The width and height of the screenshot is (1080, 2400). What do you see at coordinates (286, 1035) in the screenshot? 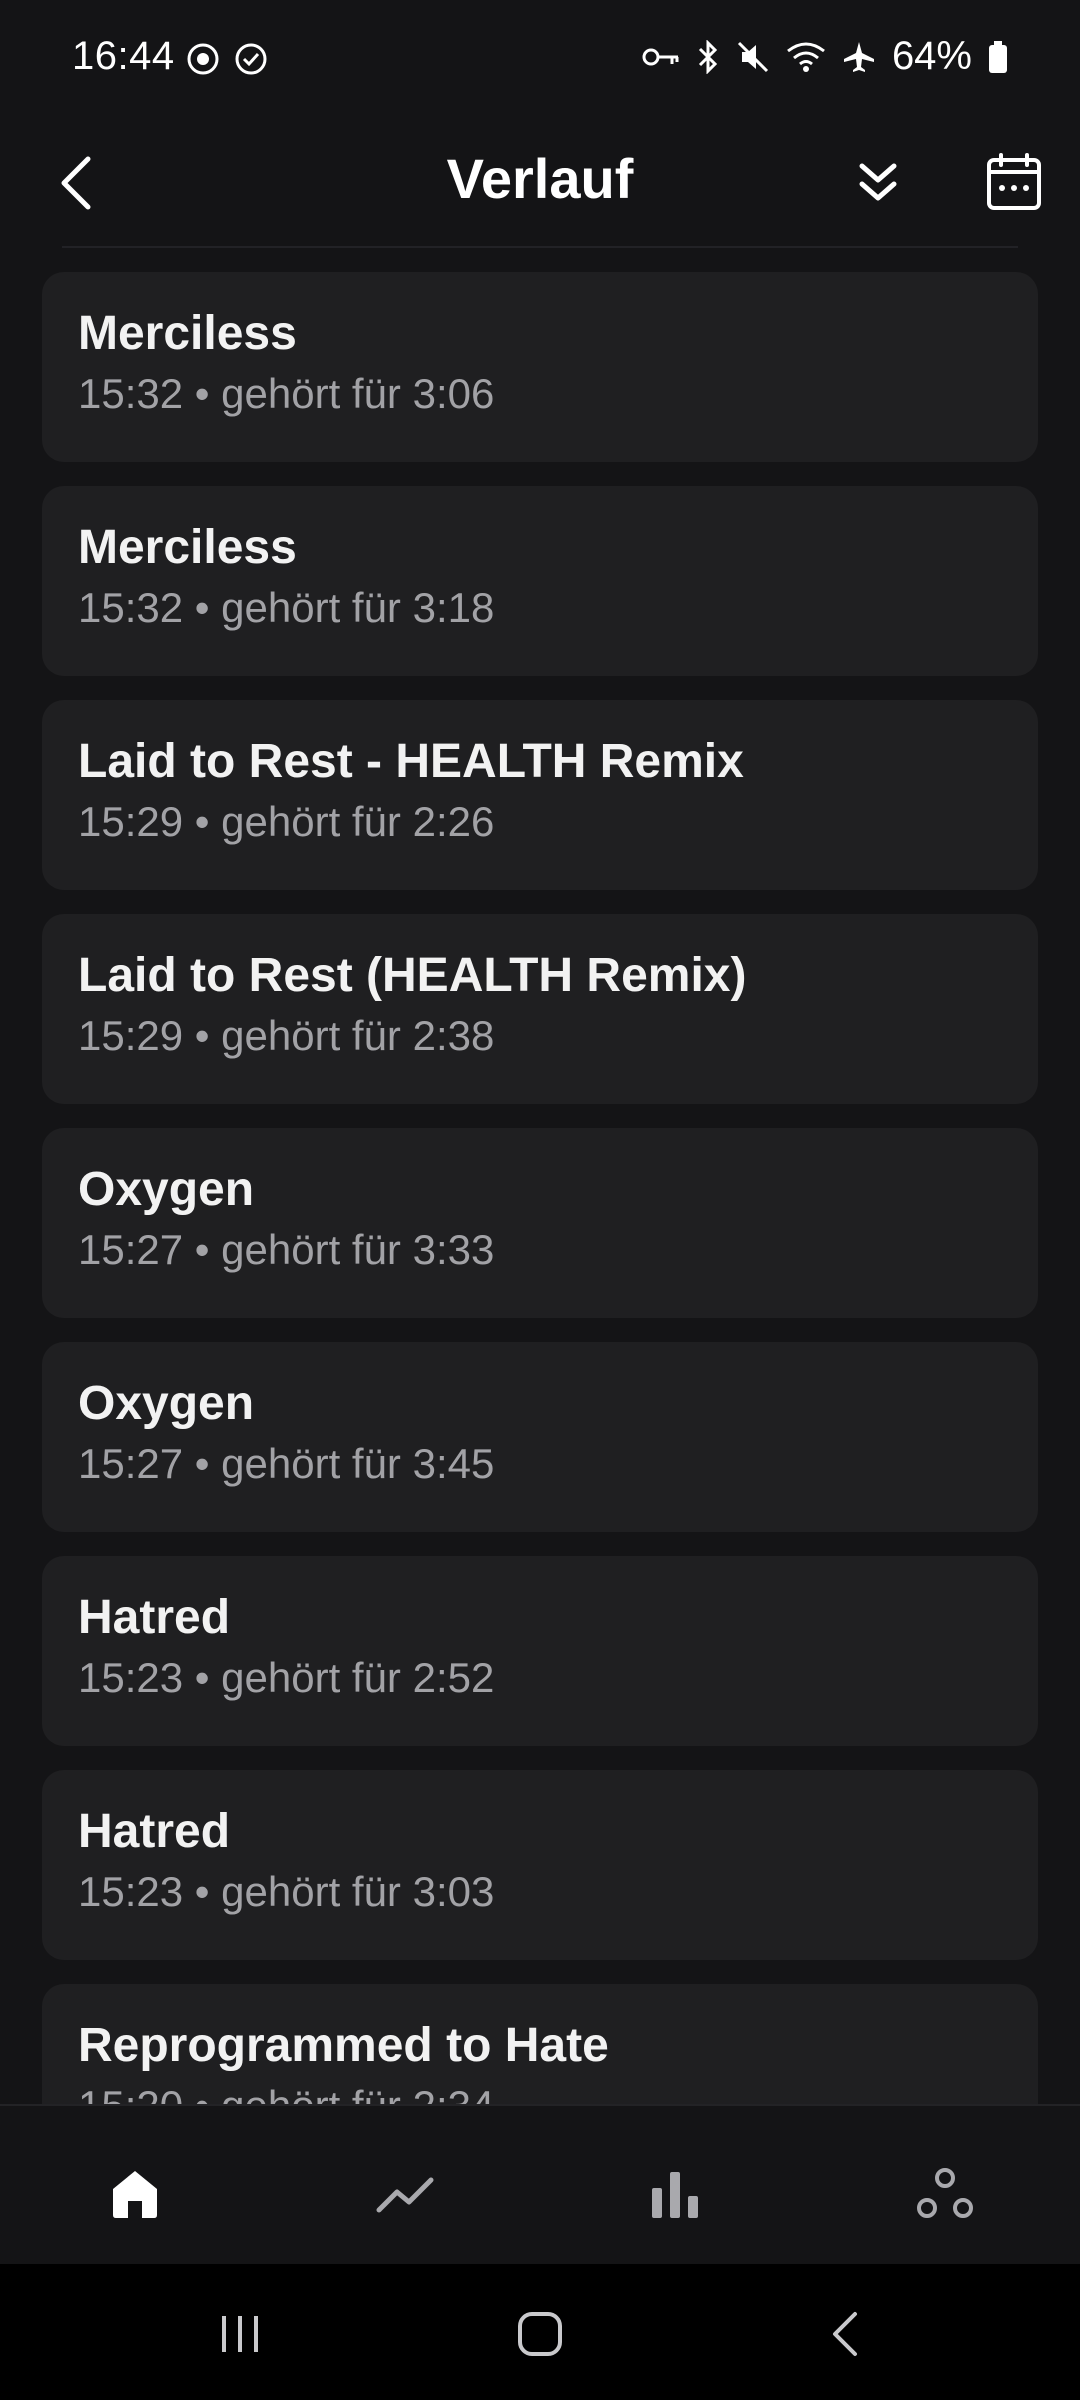
I see `track-subtitle: 15:29 • gehört für 2:38` at bounding box center [286, 1035].